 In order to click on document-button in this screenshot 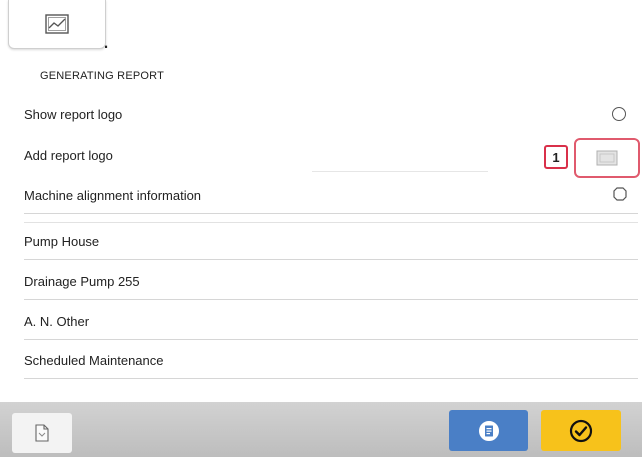, I will do `click(42, 433)`.